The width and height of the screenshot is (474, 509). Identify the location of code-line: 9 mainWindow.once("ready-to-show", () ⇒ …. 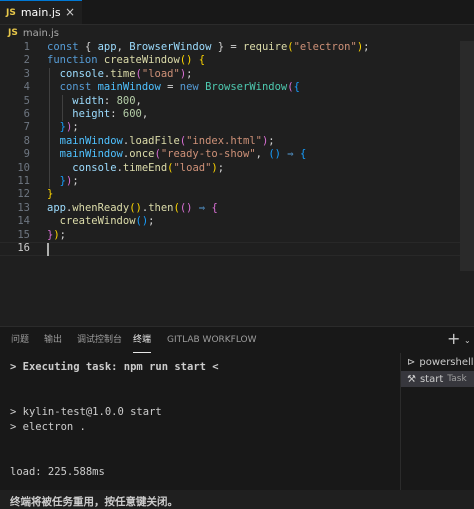
(237, 154).